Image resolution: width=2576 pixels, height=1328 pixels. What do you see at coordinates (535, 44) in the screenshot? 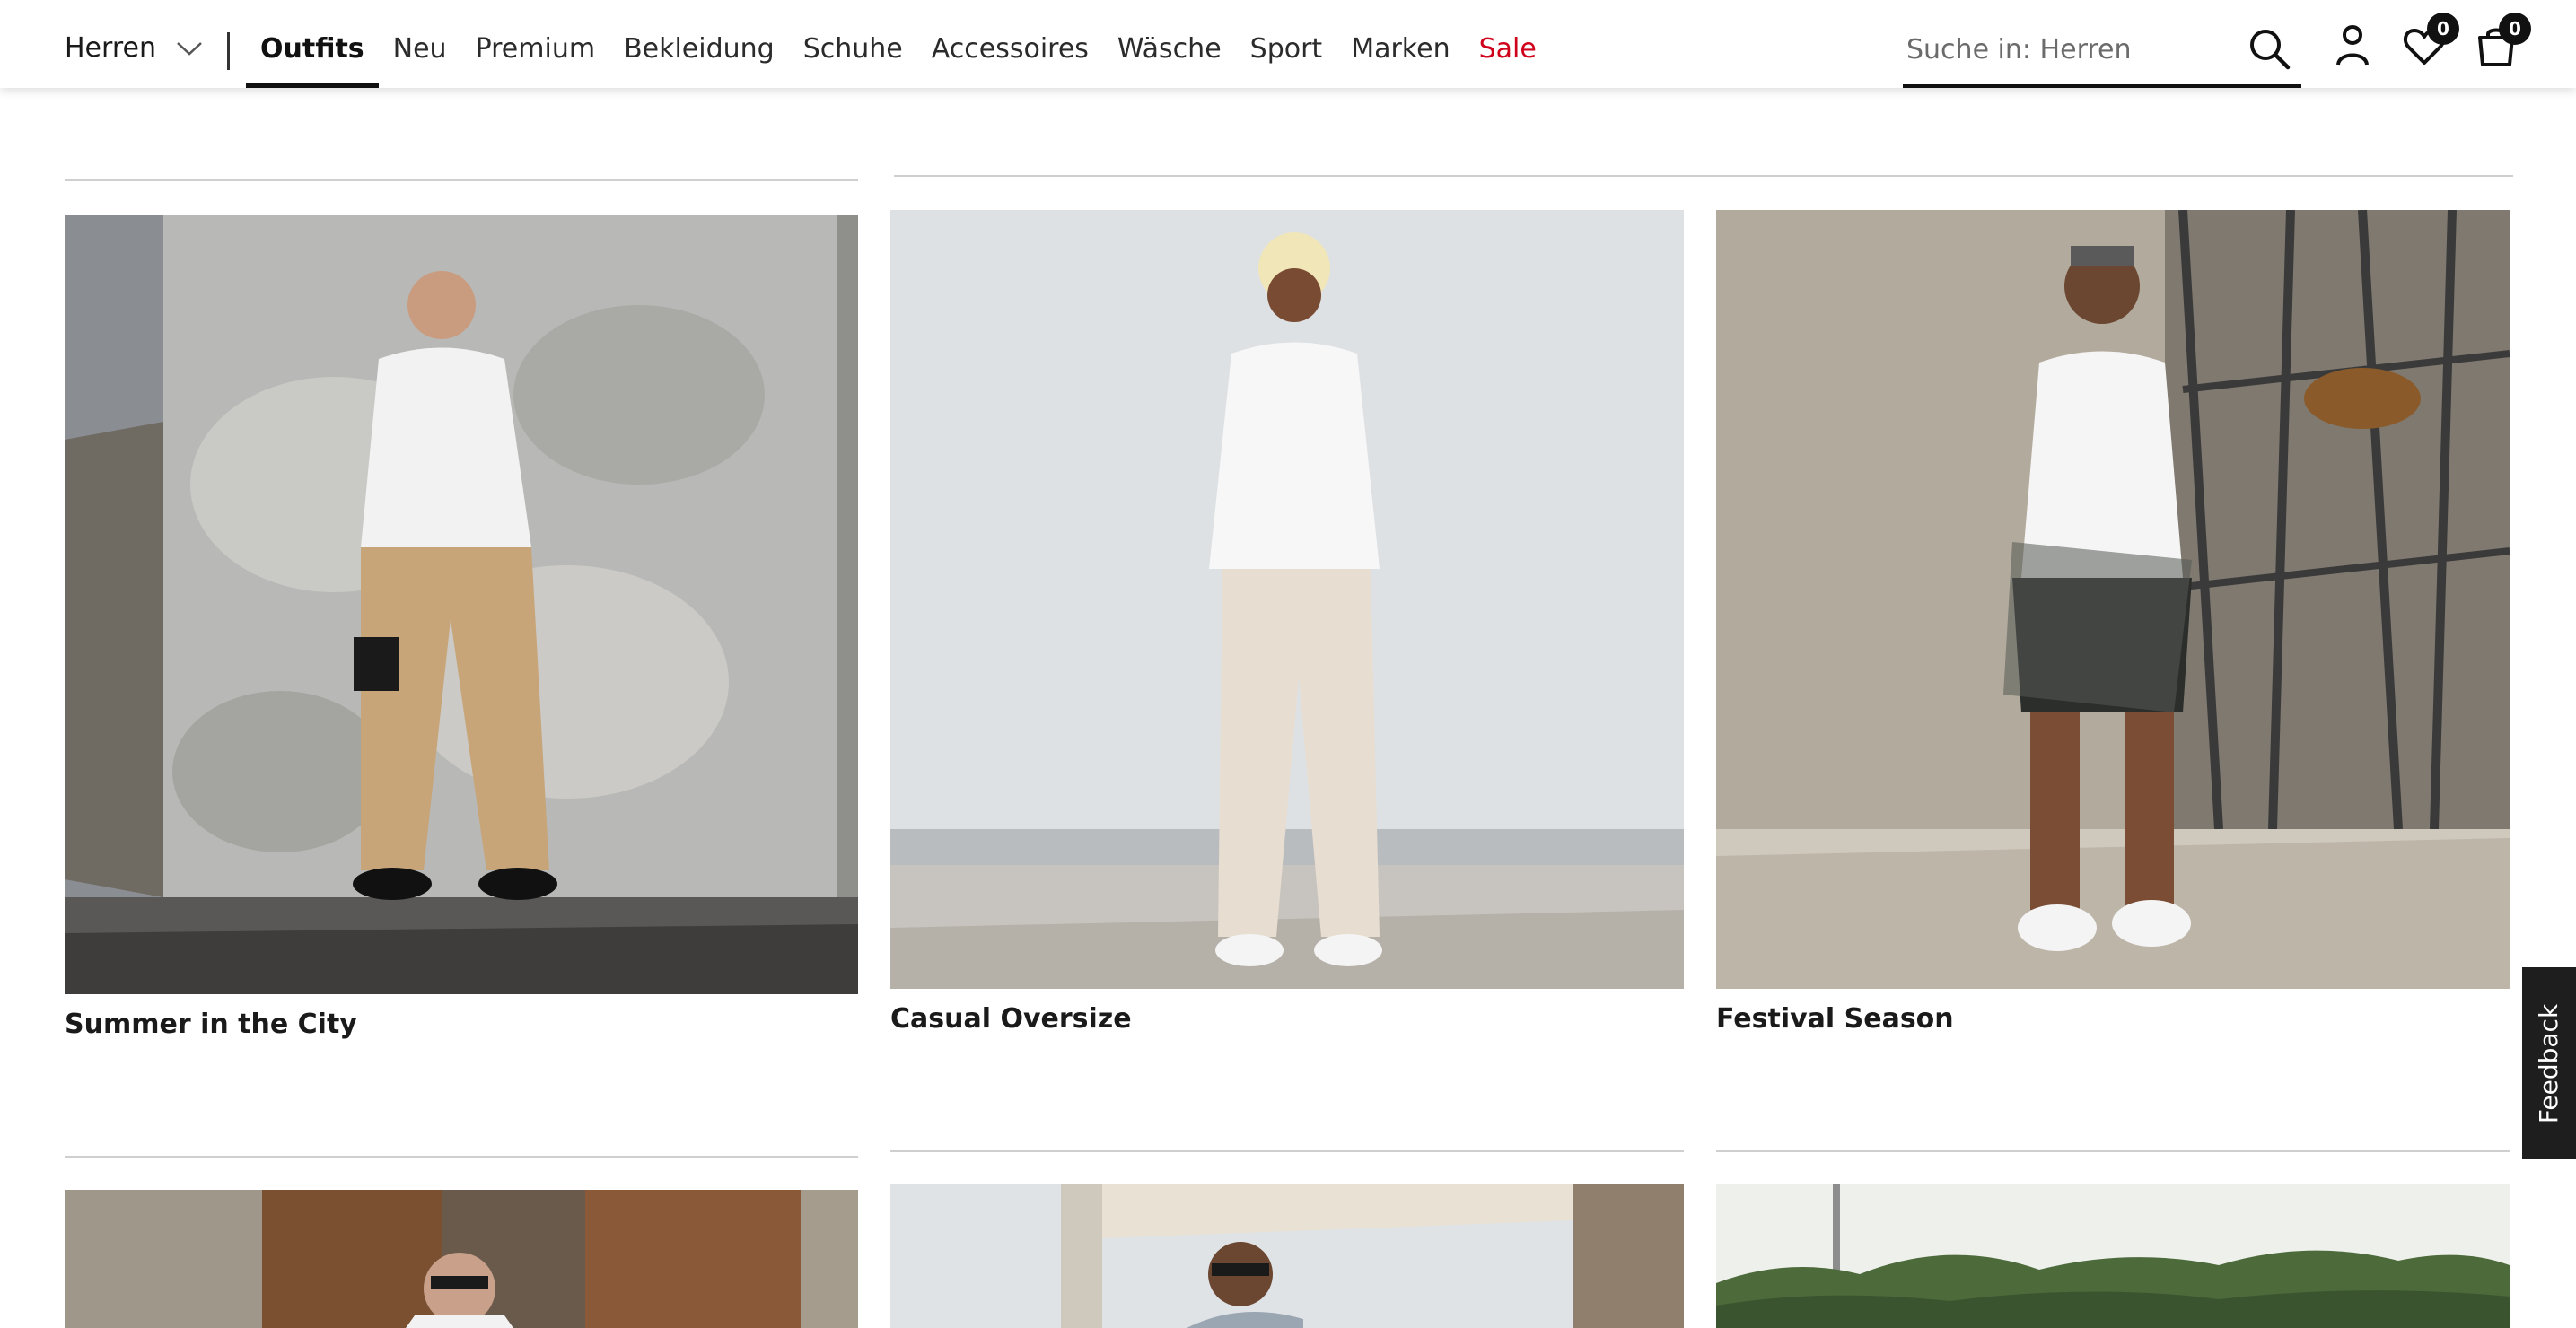
I see `nav-item-premium: Premium` at bounding box center [535, 44].